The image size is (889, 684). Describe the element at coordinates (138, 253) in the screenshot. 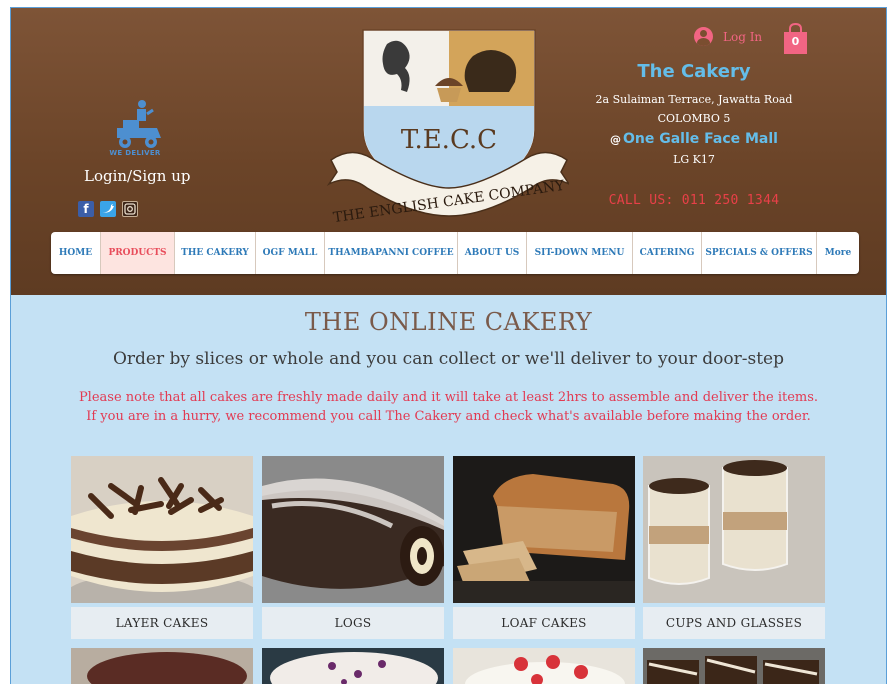

I see `nav-products: PRODUCTS` at that location.